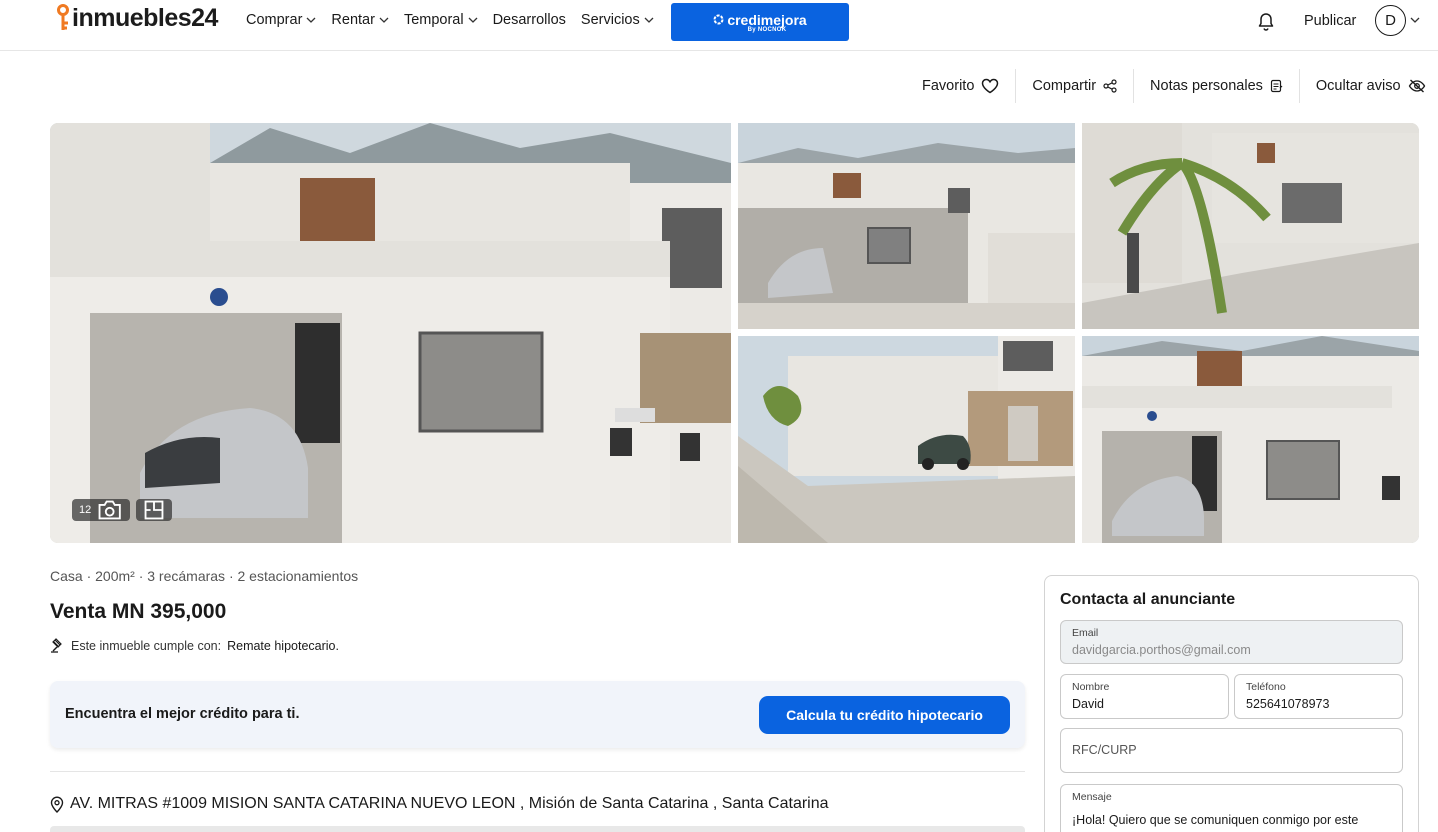  I want to click on nav-comprar: Comprar, so click(281, 20).